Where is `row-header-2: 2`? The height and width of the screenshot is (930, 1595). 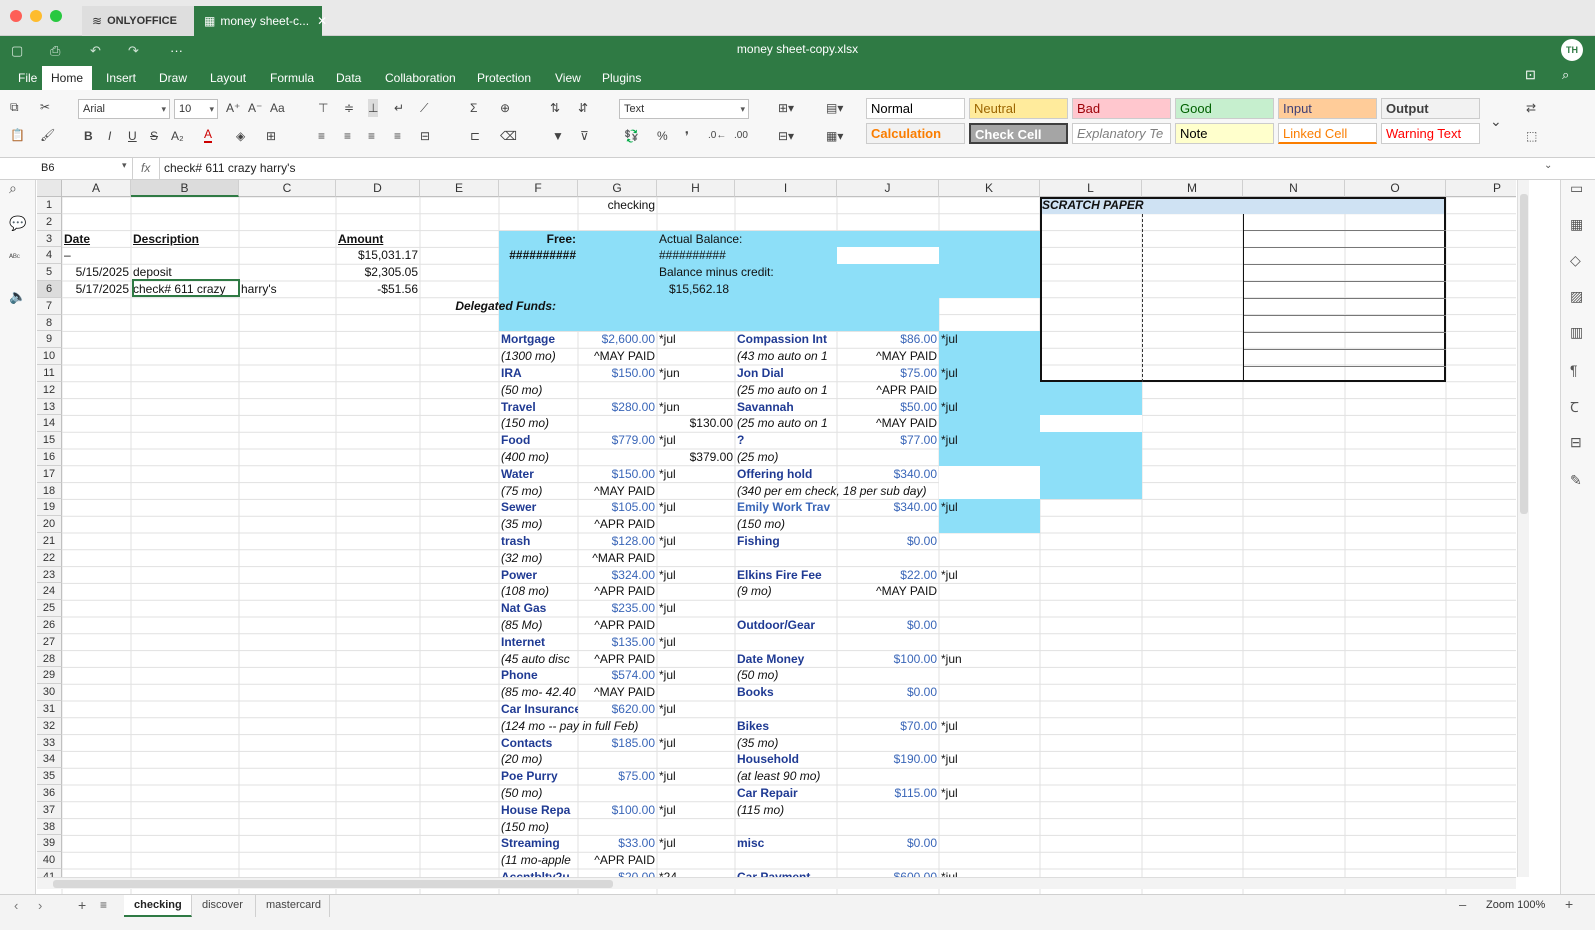 row-header-2: 2 is located at coordinates (49, 222).